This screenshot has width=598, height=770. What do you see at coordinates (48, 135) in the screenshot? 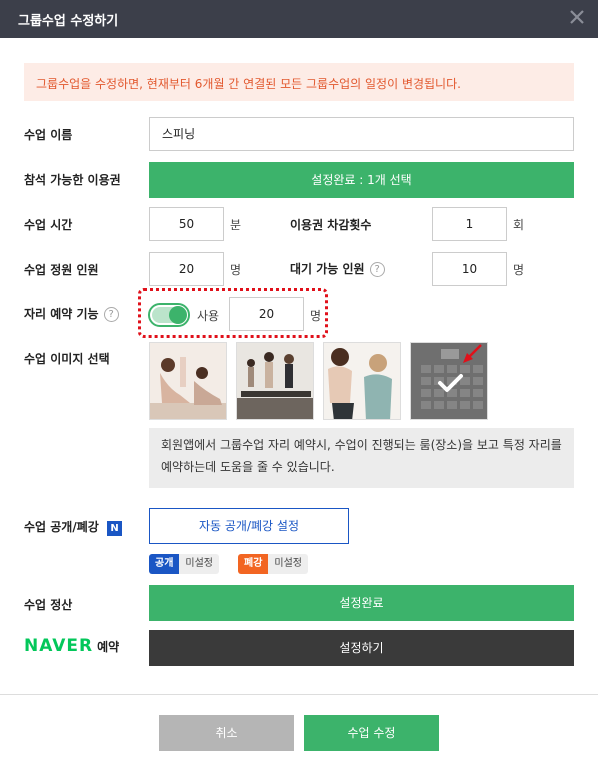
I see `class-name-label: 수업 이름` at bounding box center [48, 135].